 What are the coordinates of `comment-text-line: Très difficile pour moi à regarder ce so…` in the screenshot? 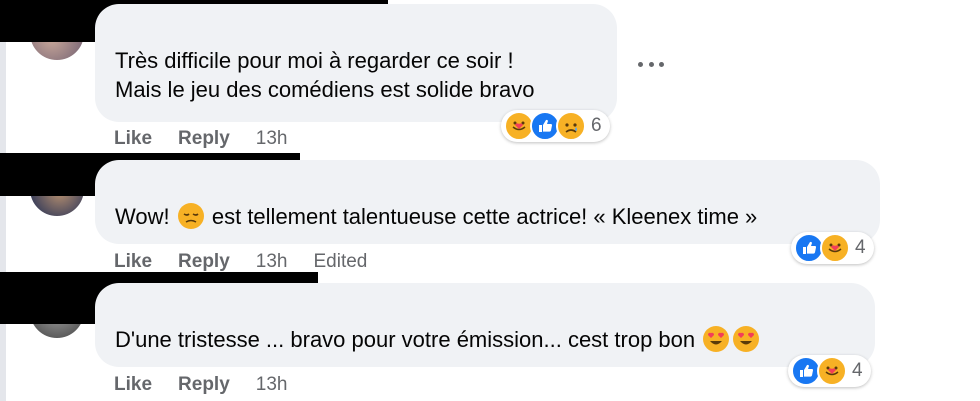 It's located at (314, 60).